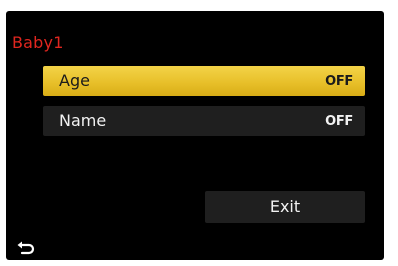  Describe the element at coordinates (26, 248) in the screenshot. I see `return-arrow-icon` at that location.